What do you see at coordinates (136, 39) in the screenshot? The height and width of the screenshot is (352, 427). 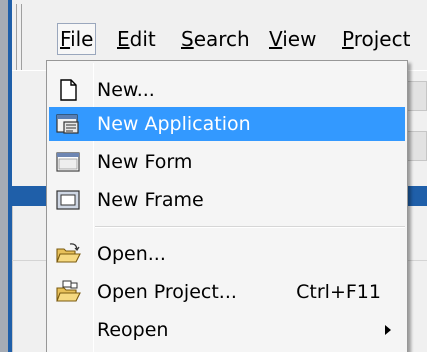 I see `menu-edit: Edit` at bounding box center [136, 39].